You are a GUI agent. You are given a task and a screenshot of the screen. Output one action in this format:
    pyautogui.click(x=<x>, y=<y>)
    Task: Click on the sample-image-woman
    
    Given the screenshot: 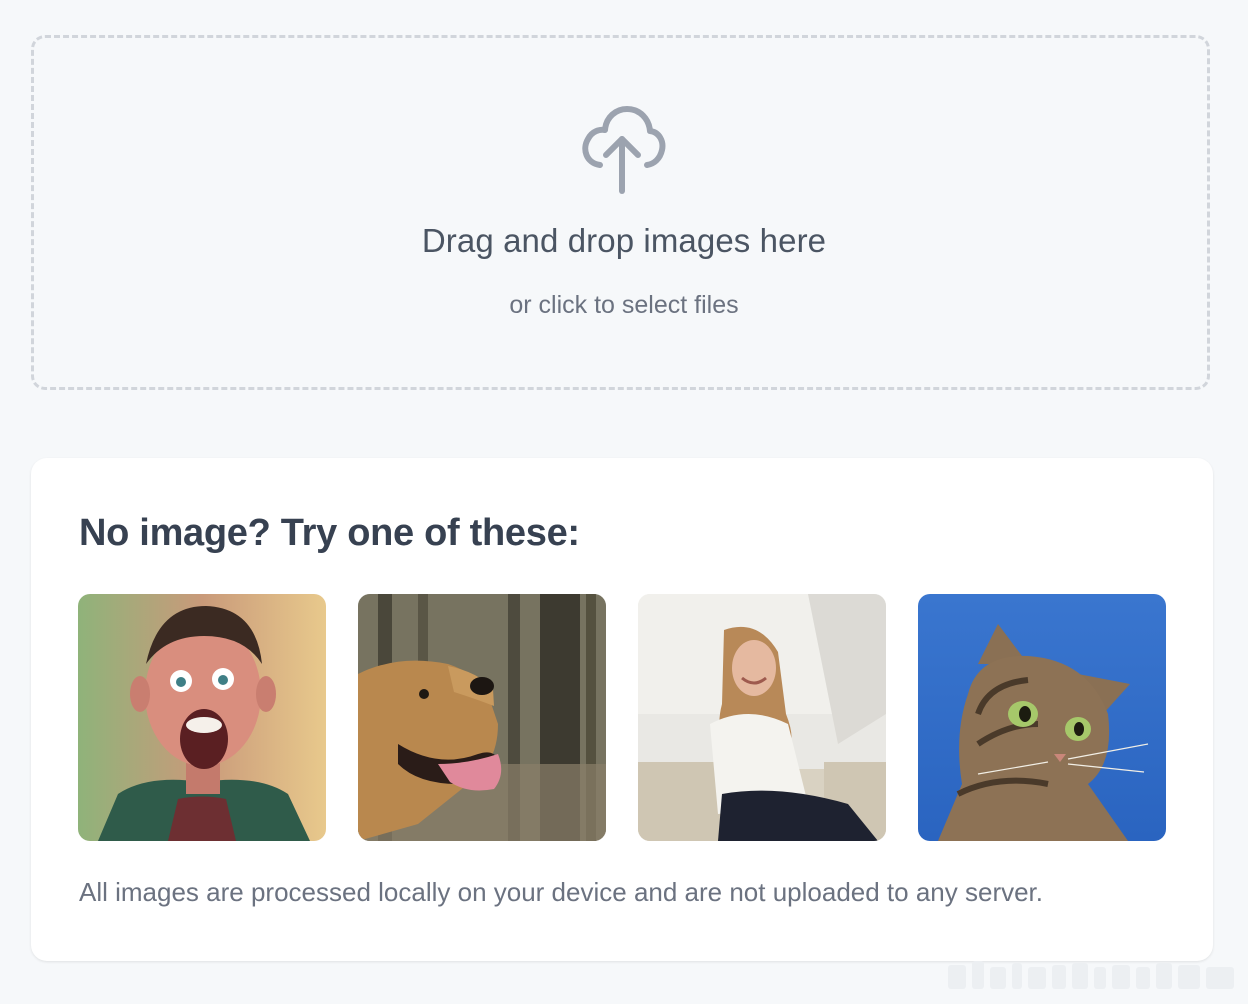 What is the action you would take?
    pyautogui.click(x=762, y=717)
    